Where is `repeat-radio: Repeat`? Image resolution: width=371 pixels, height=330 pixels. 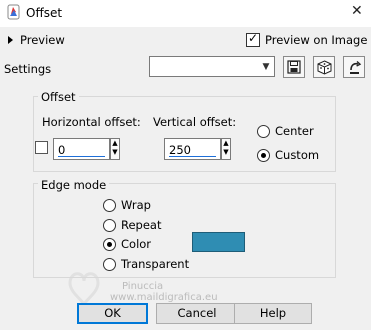 repeat-radio: Repeat is located at coordinates (132, 225).